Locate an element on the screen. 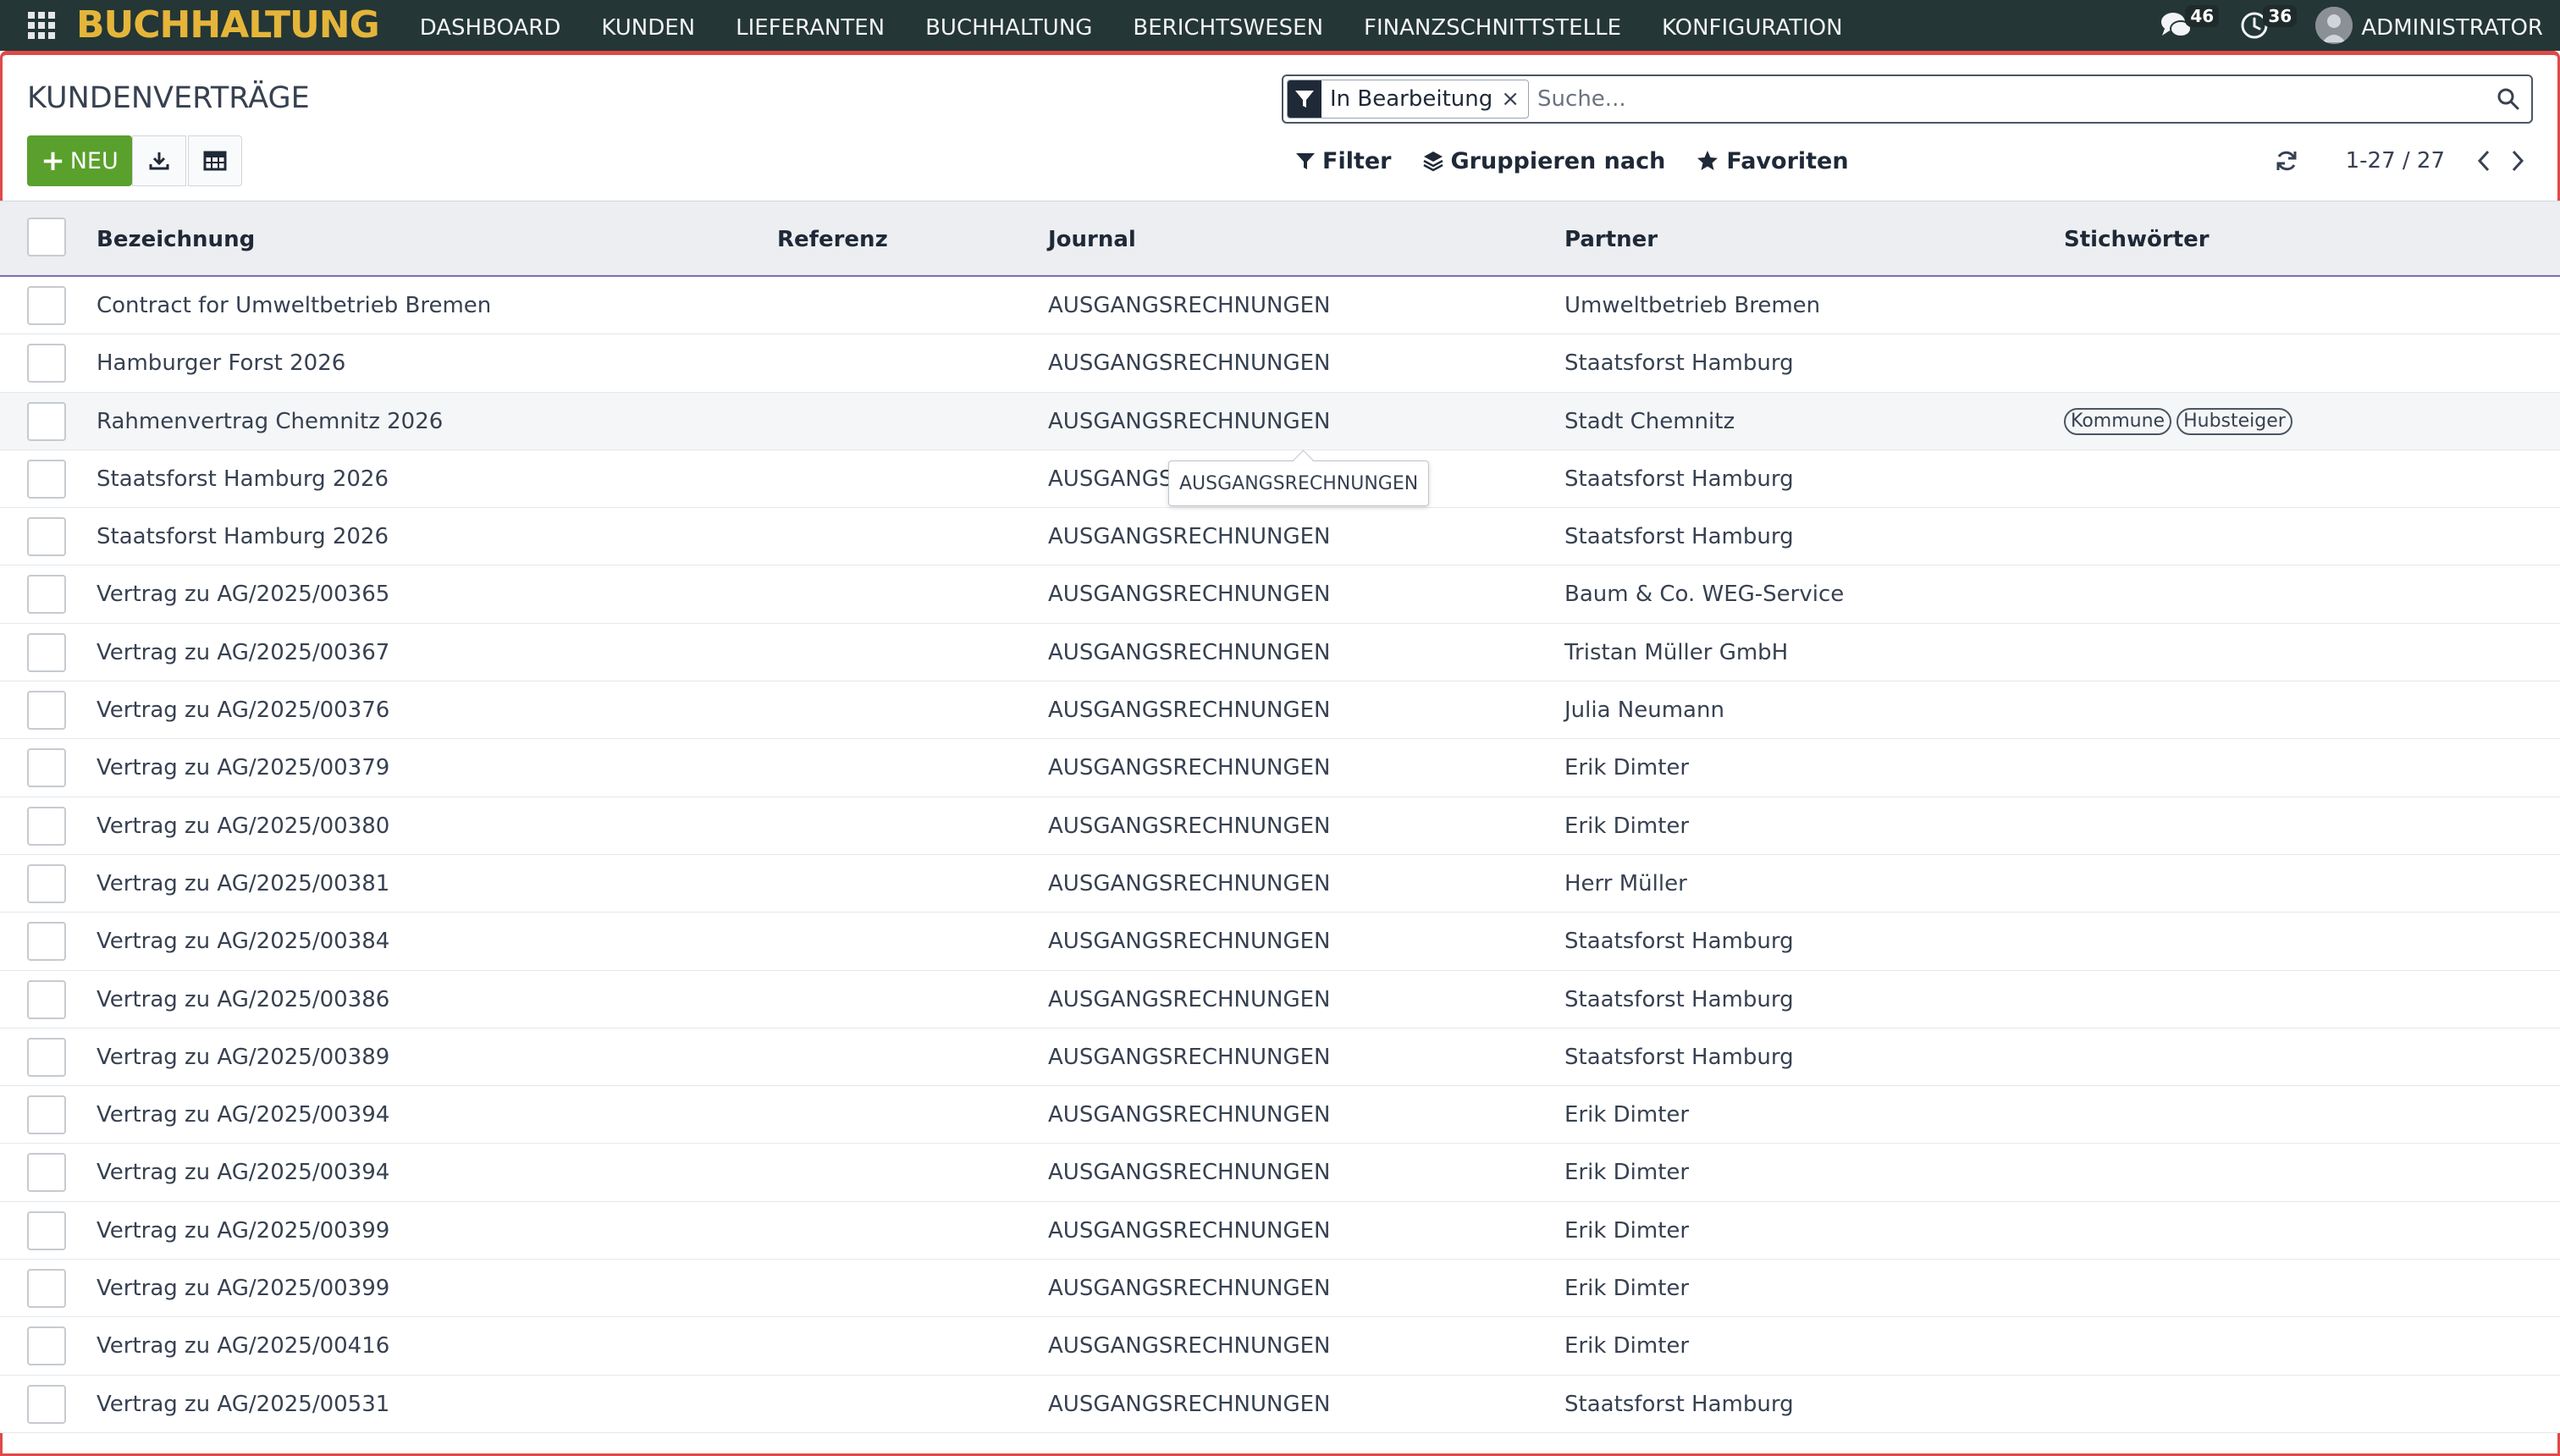 The image size is (2560, 1456). column-header-referenz: Referenz is located at coordinates (832, 239).